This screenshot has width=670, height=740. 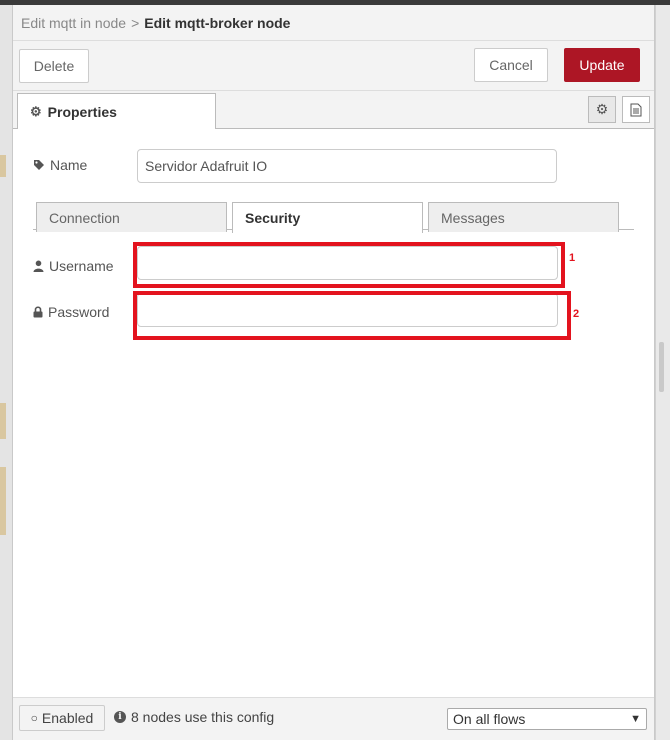 I want to click on tray-resize-bar, so click(x=662, y=372).